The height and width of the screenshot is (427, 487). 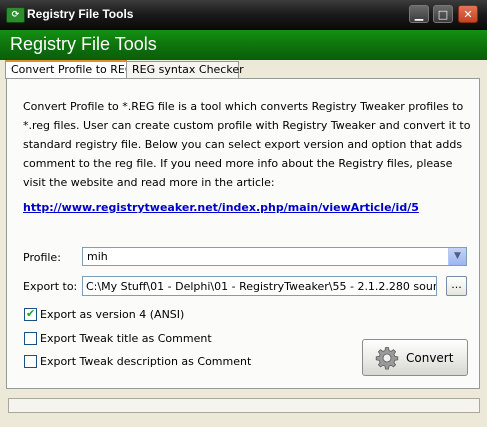 What do you see at coordinates (126, 338) in the screenshot?
I see `export-title-label: Export Tweak title as Comment` at bounding box center [126, 338].